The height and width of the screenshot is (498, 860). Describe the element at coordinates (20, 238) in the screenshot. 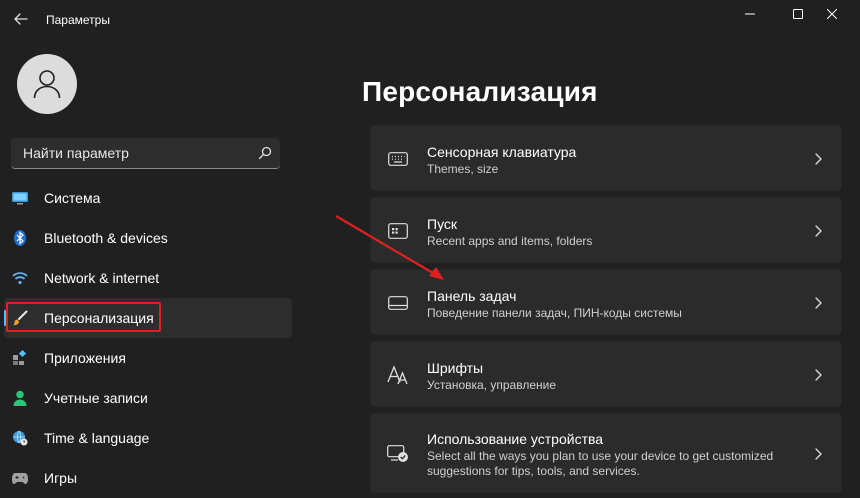

I see `bluetooth-icon` at that location.